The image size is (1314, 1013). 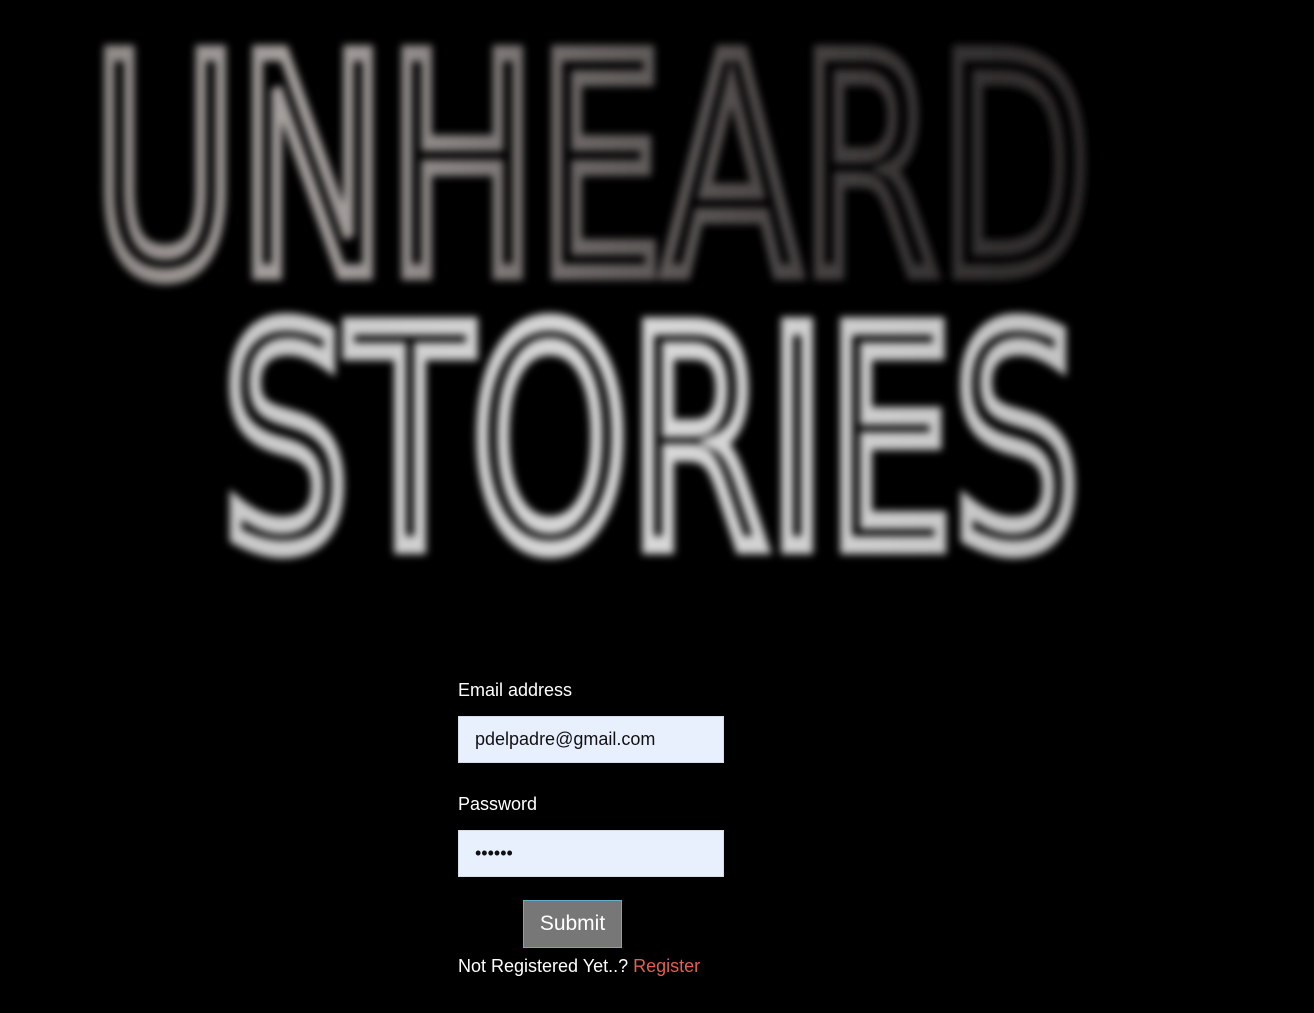 I want to click on email-label: Email address, so click(x=515, y=690).